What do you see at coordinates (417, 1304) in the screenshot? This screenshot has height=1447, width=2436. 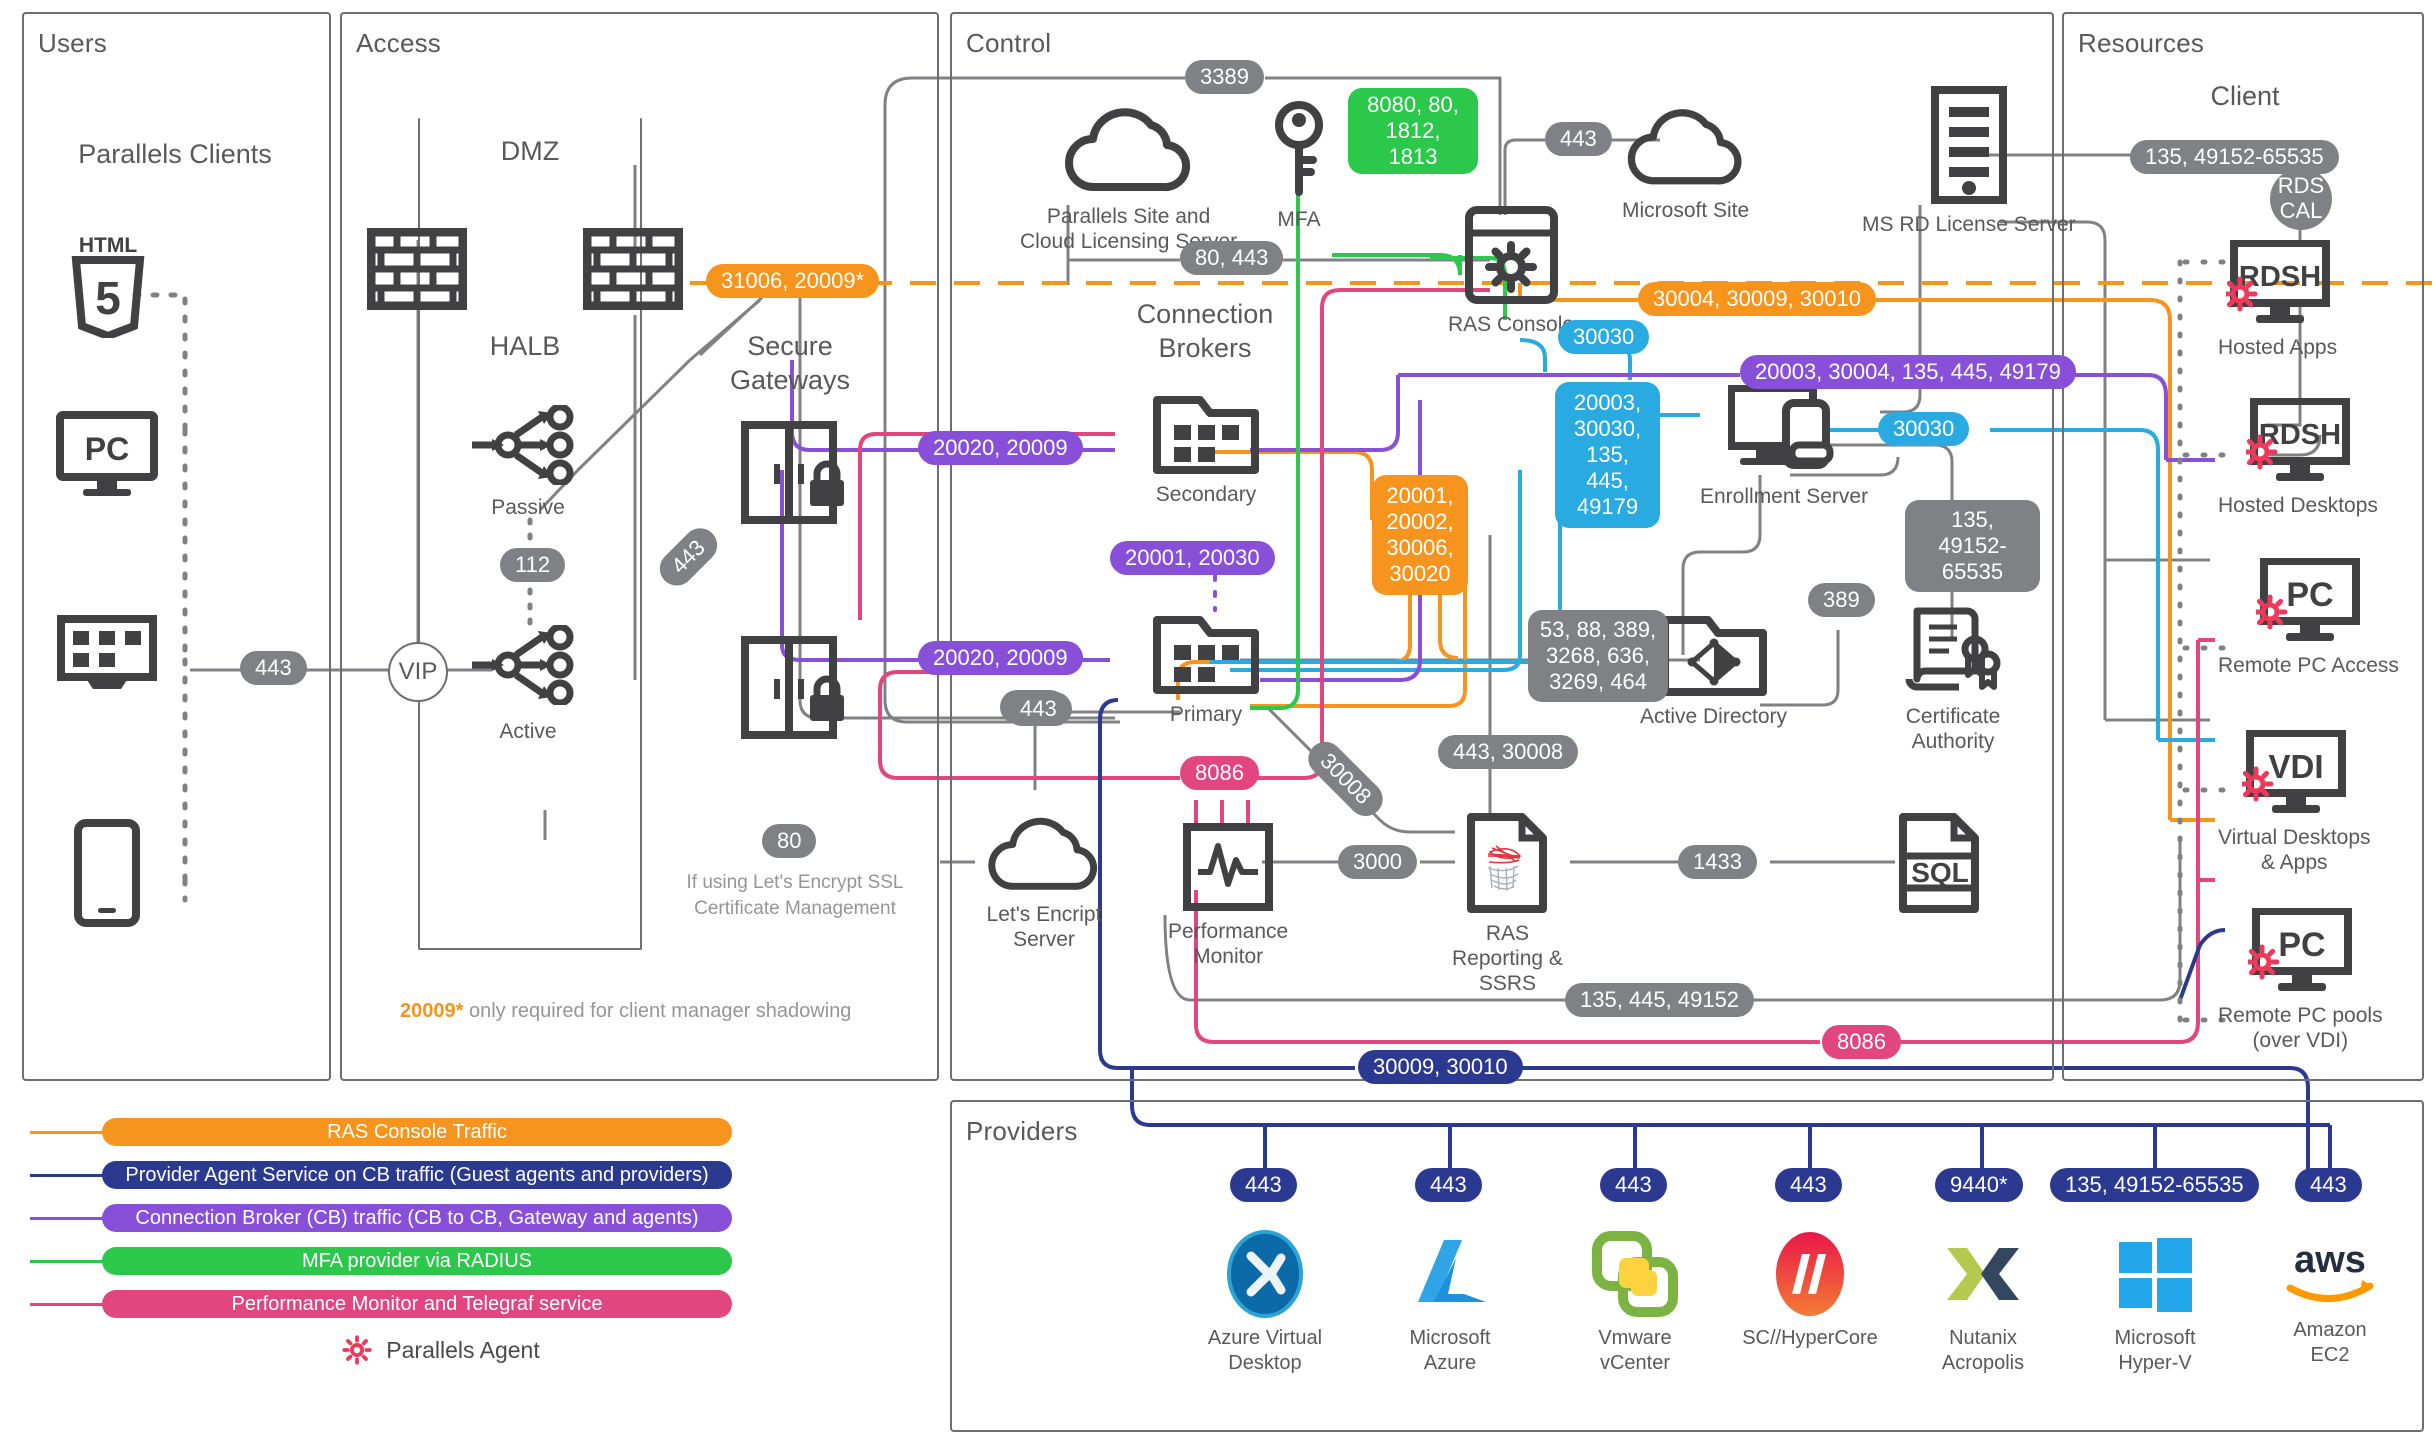 I see `legend-label: Performance Monitor and Telegraf service` at bounding box center [417, 1304].